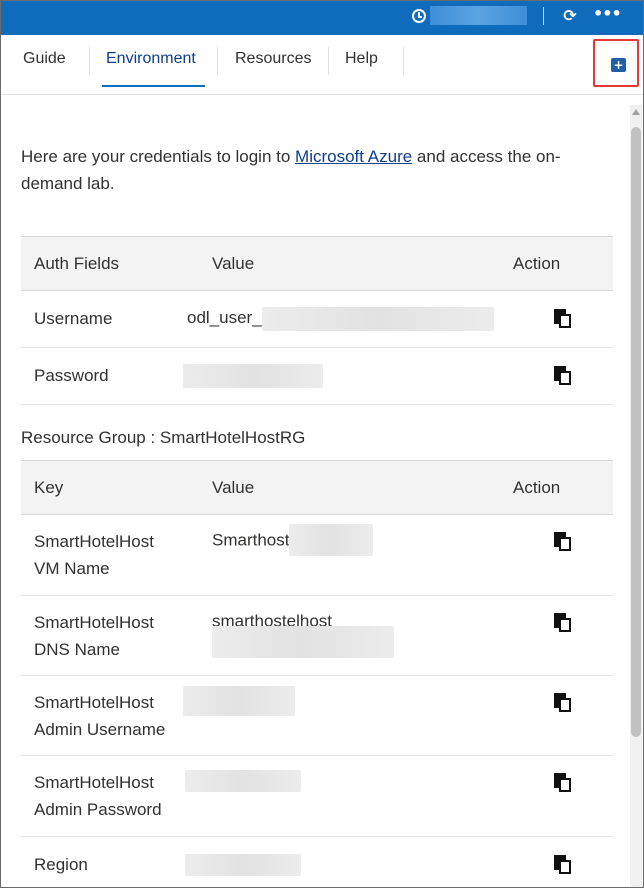  Describe the element at coordinates (153, 86) in the screenshot. I see `active-tab-indicator` at that location.